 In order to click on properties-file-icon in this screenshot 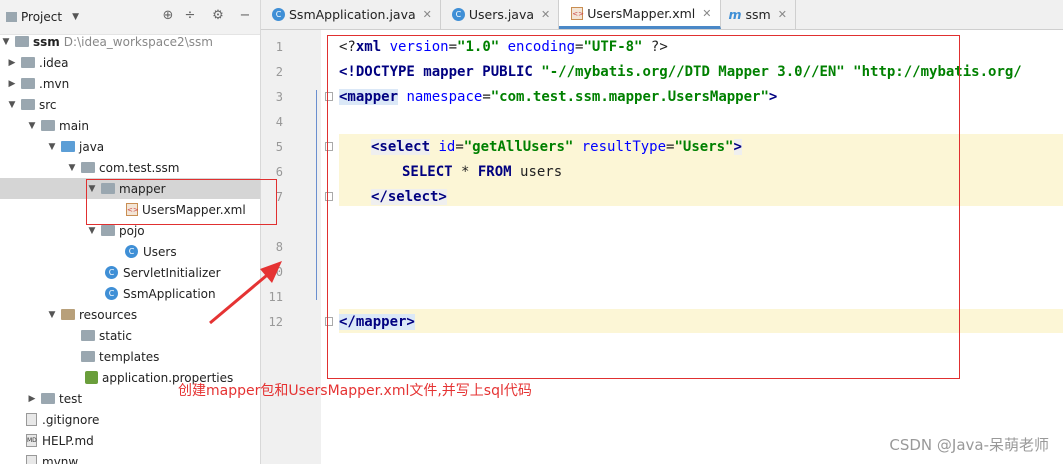, I will do `click(91, 377)`.